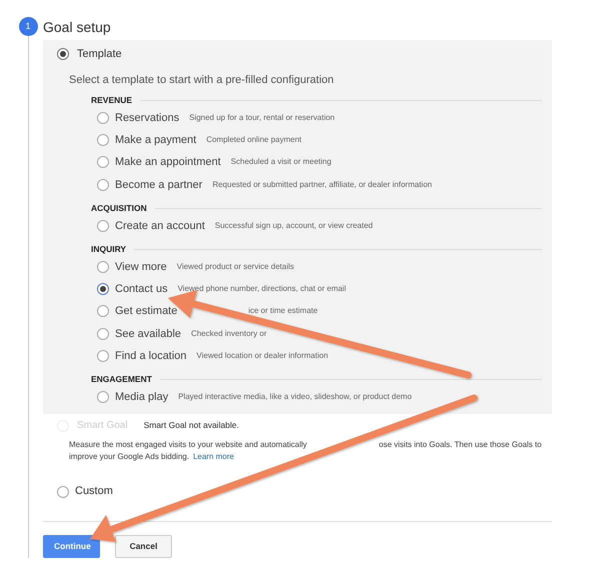 The width and height of the screenshot is (600, 575). I want to click on option-label: Media play, so click(141, 397).